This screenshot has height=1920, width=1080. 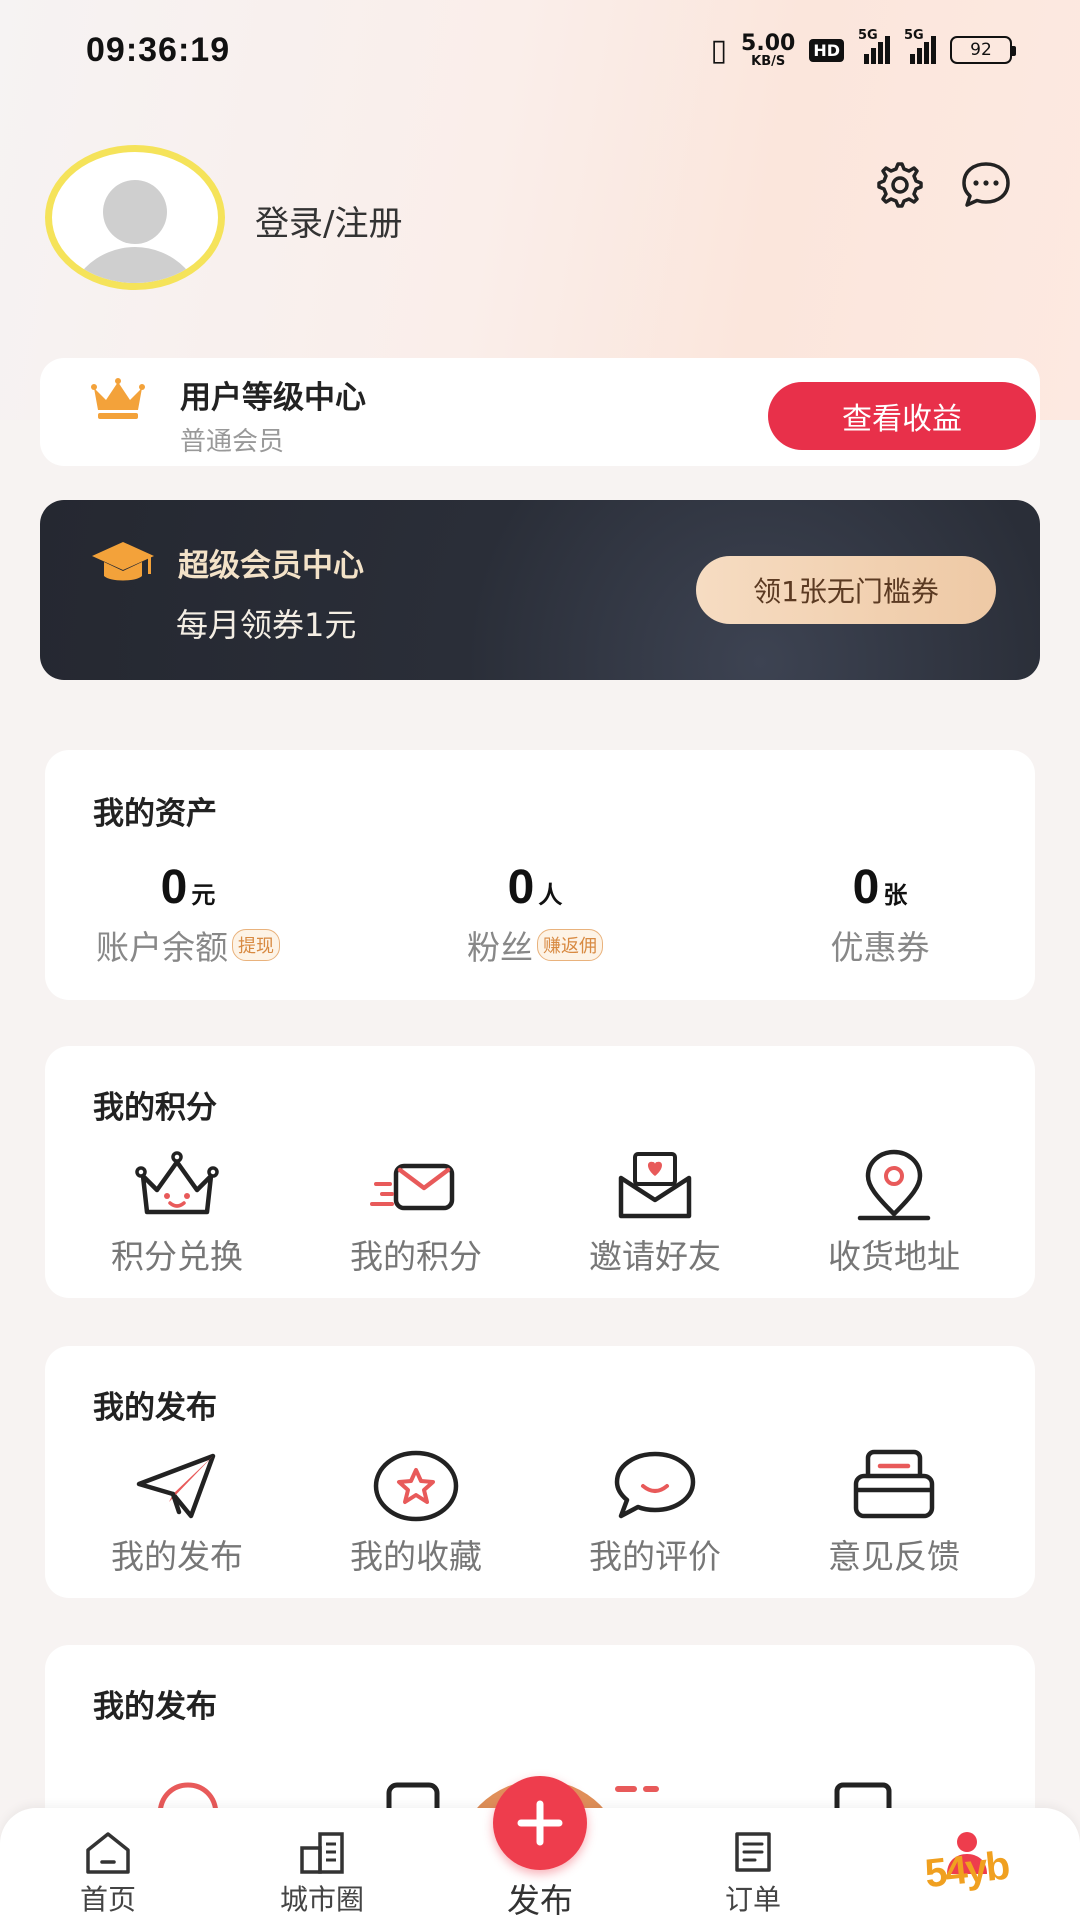 I want to click on points-exchange-item: 积分兑换, so click(x=177, y=1212).